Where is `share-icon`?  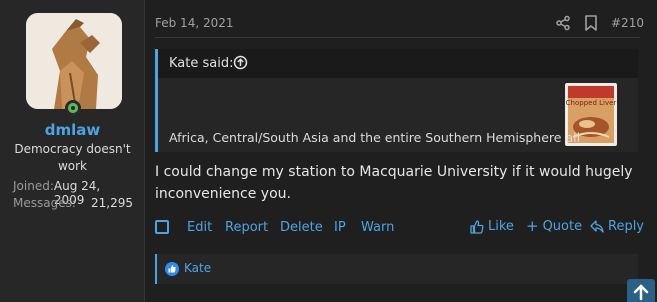 share-icon is located at coordinates (563, 23).